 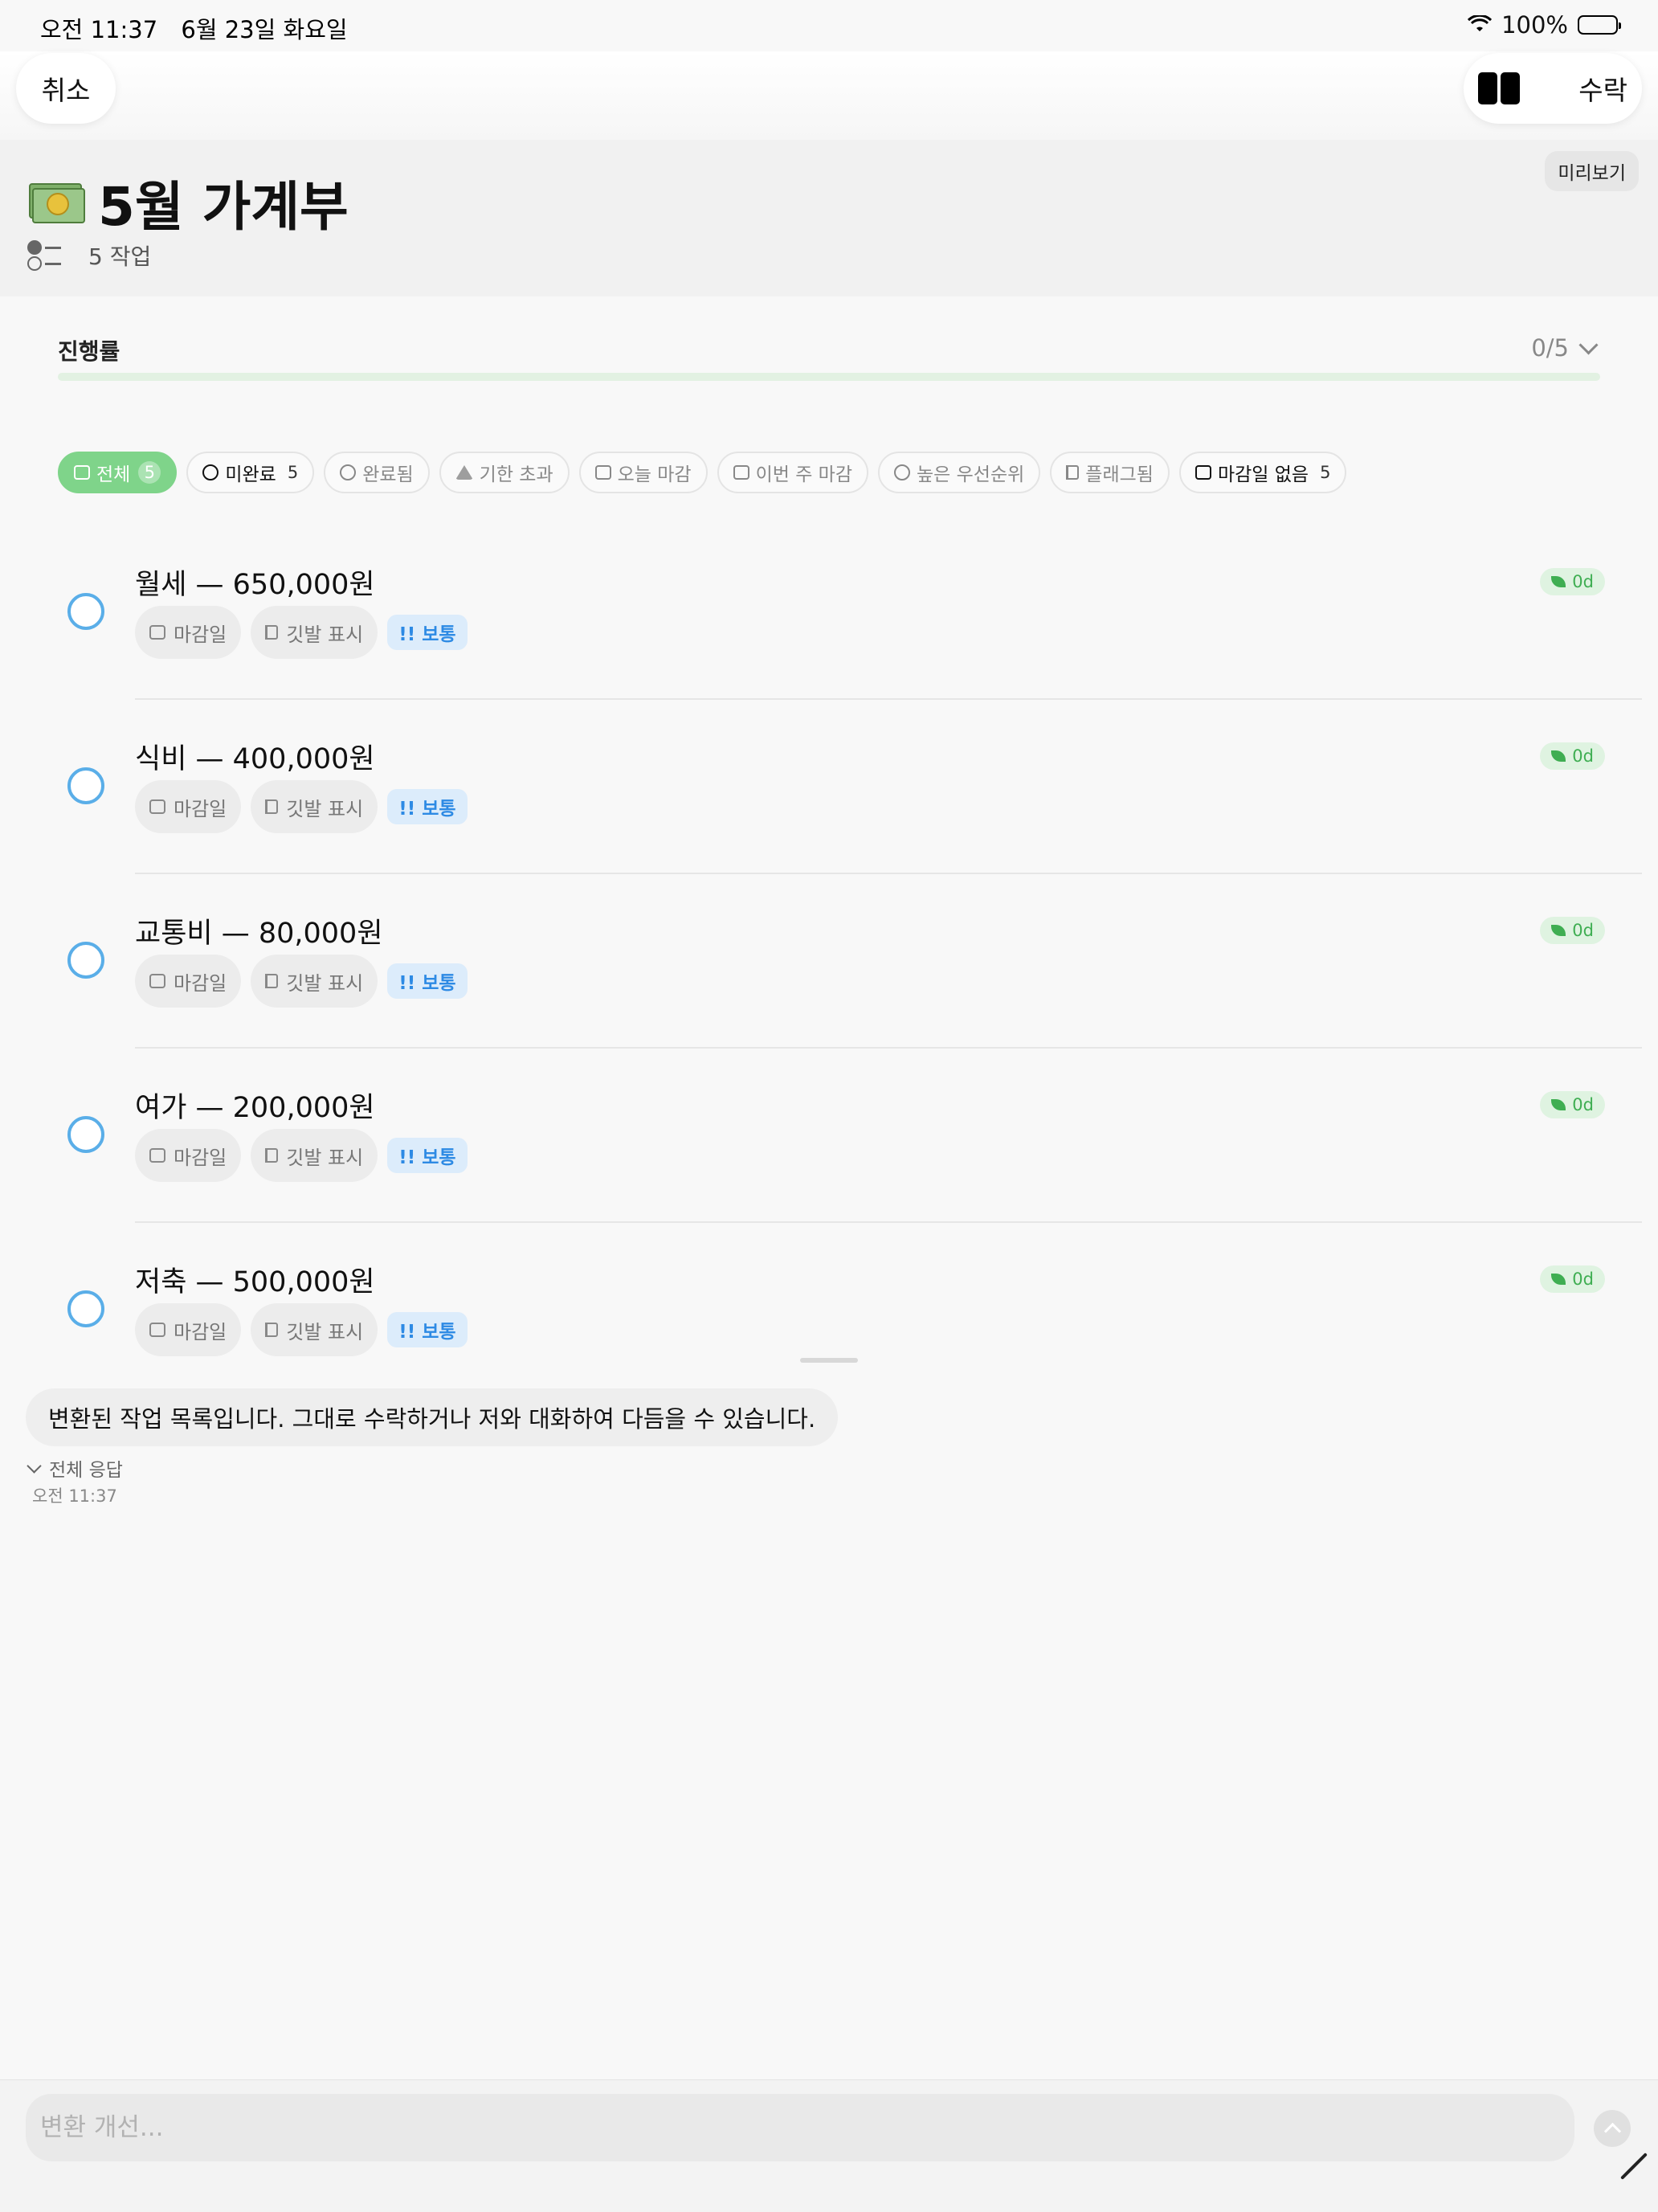 I want to click on task-name: 식비 — 400,000원, so click(x=255, y=757).